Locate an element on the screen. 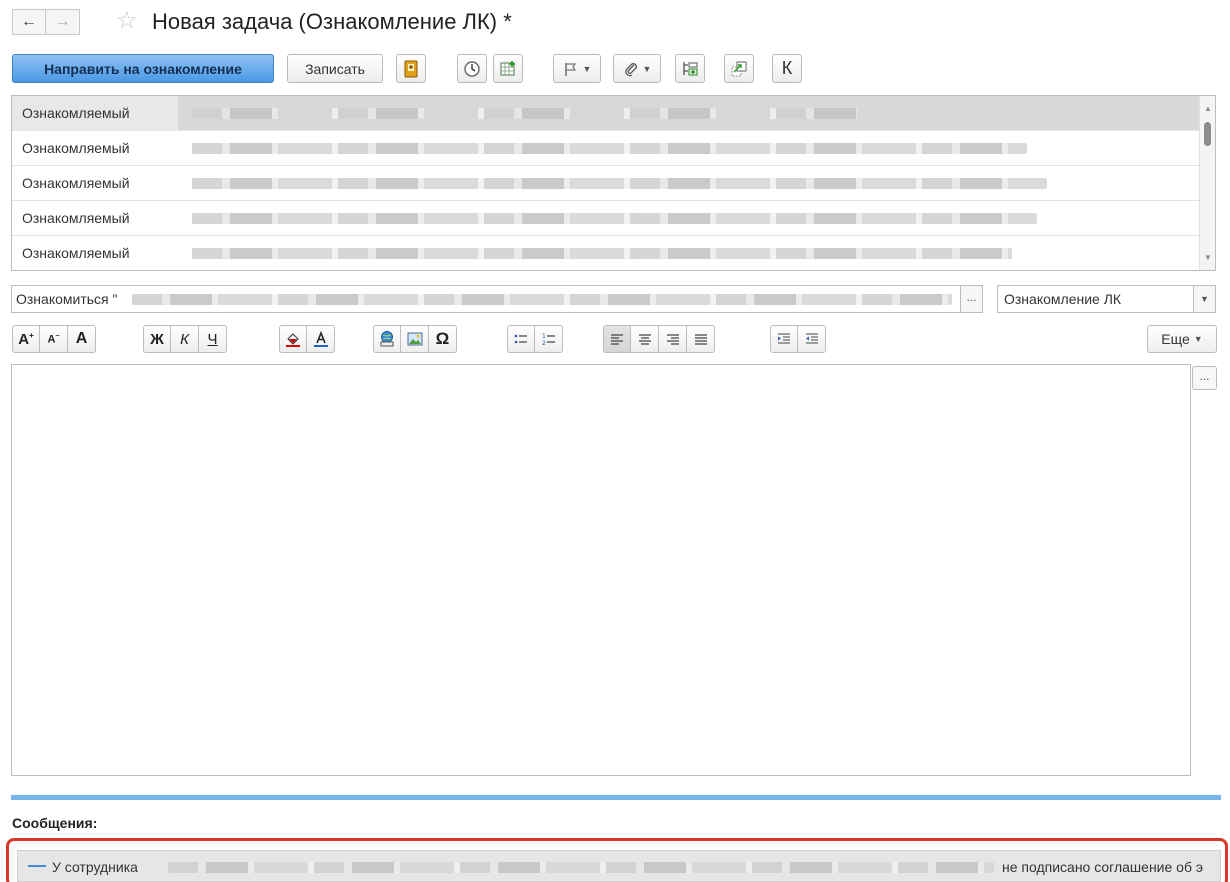 The image size is (1230, 882). font-button: A is located at coordinates (82, 339).